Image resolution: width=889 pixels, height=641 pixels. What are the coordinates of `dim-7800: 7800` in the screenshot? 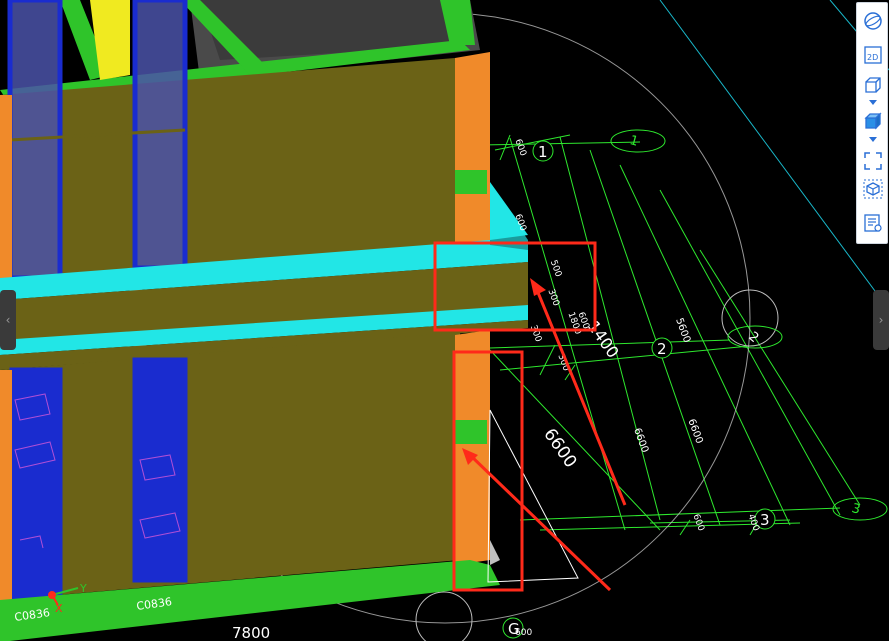 It's located at (251, 632).